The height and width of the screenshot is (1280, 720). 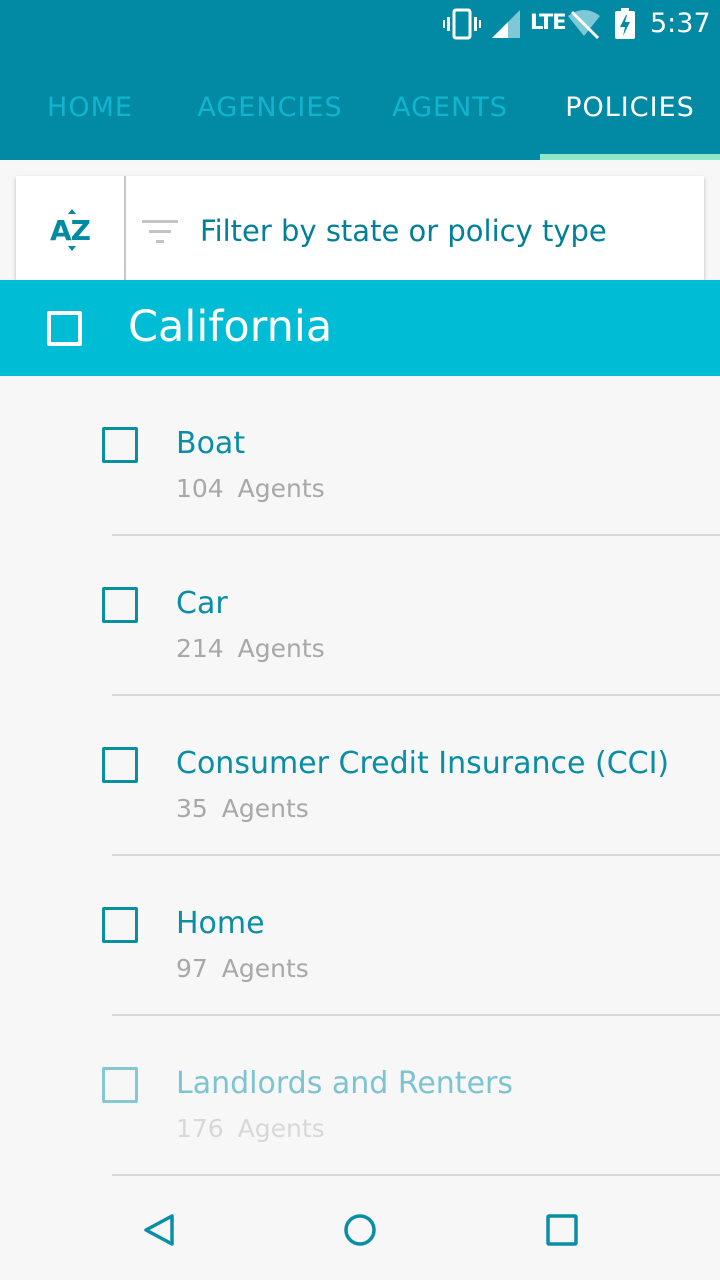 What do you see at coordinates (200, 648) in the screenshot?
I see `agent-count-value: 214` at bounding box center [200, 648].